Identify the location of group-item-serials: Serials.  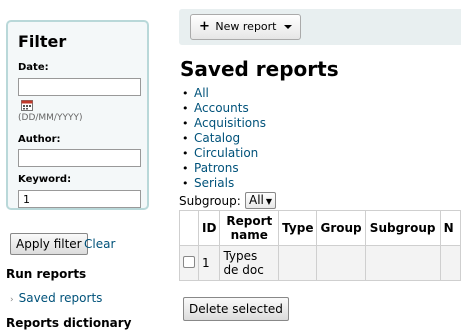
(223, 183).